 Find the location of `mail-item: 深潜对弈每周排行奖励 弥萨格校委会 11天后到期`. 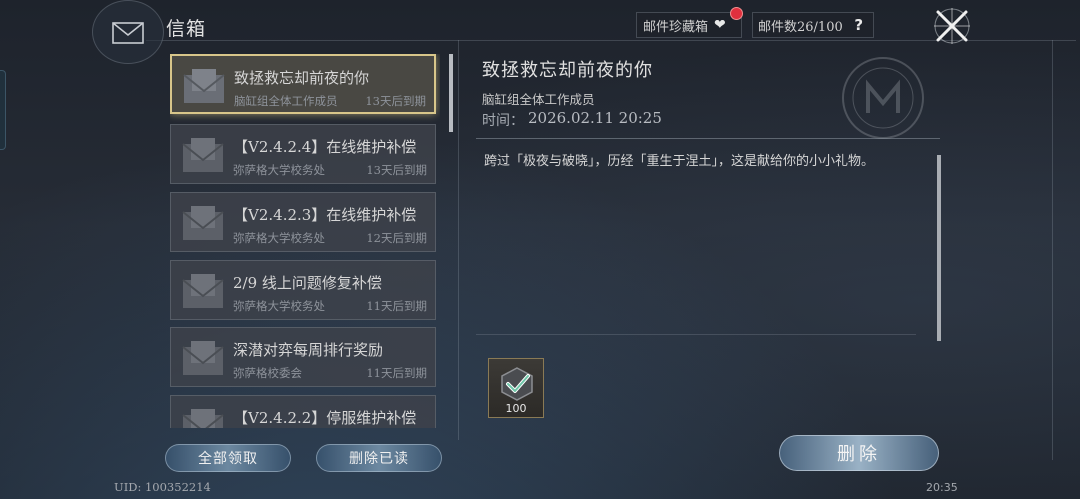

mail-item: 深潜对弈每周排行奖励 弥萨格校委会 11天后到期 is located at coordinates (303, 357).